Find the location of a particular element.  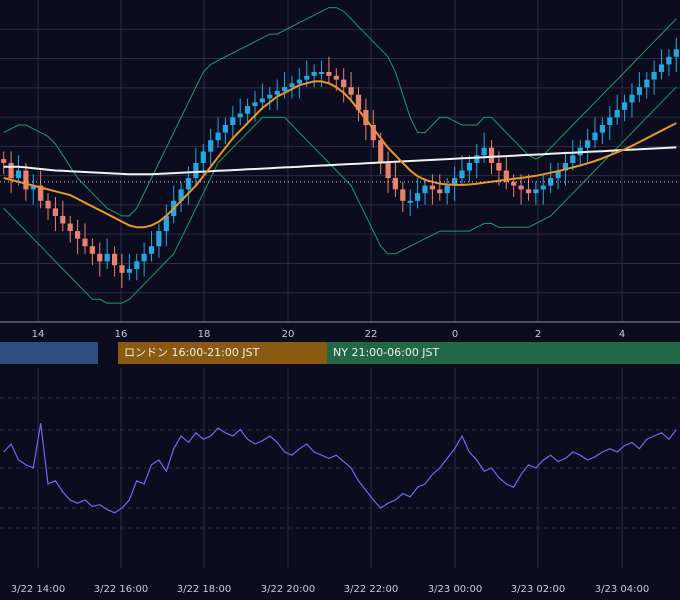

moving-average-long-line is located at coordinates (340, 161).